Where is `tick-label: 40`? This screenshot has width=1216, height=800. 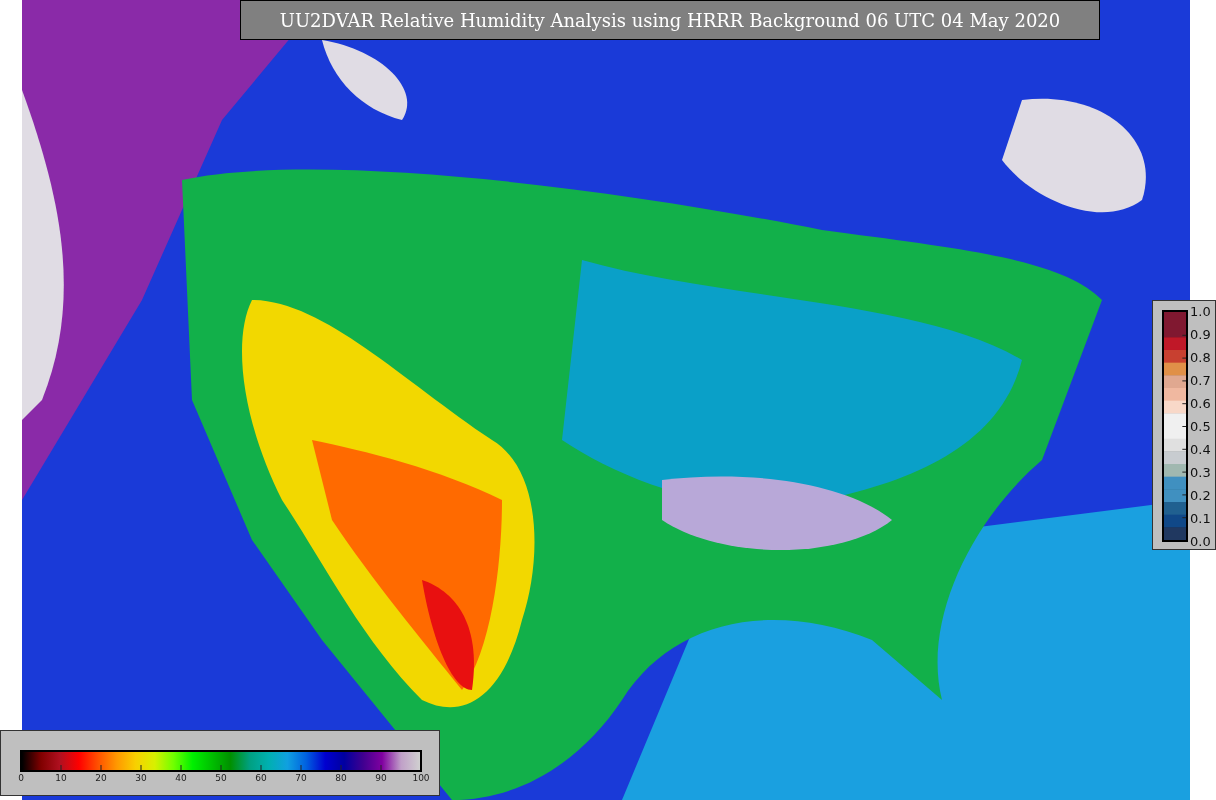
tick-label: 40 is located at coordinates (181, 778).